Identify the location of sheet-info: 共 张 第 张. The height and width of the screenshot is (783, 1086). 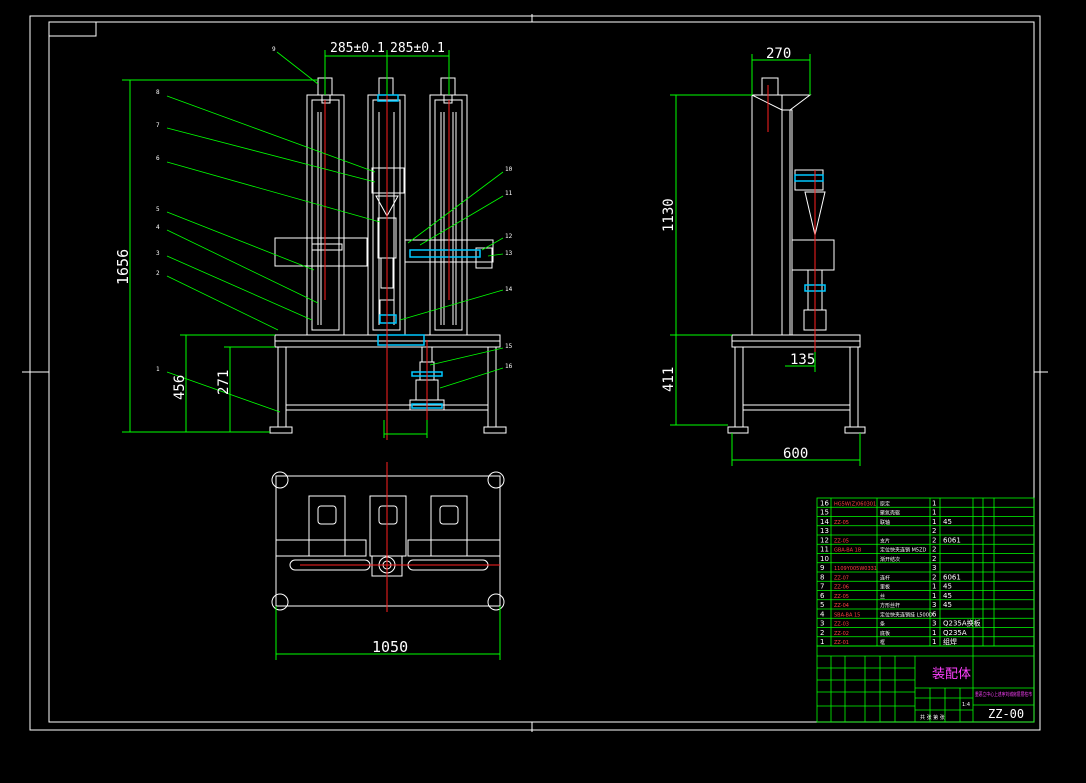
(932, 717).